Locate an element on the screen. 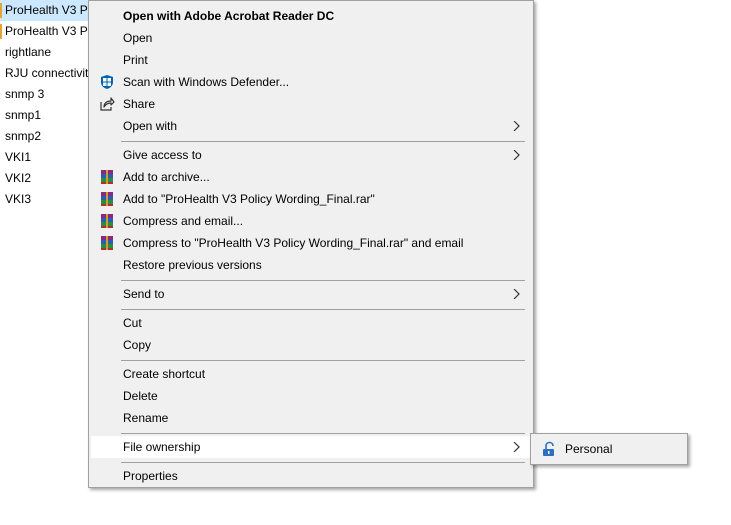  menu-item-label: Open with is located at coordinates (150, 126).